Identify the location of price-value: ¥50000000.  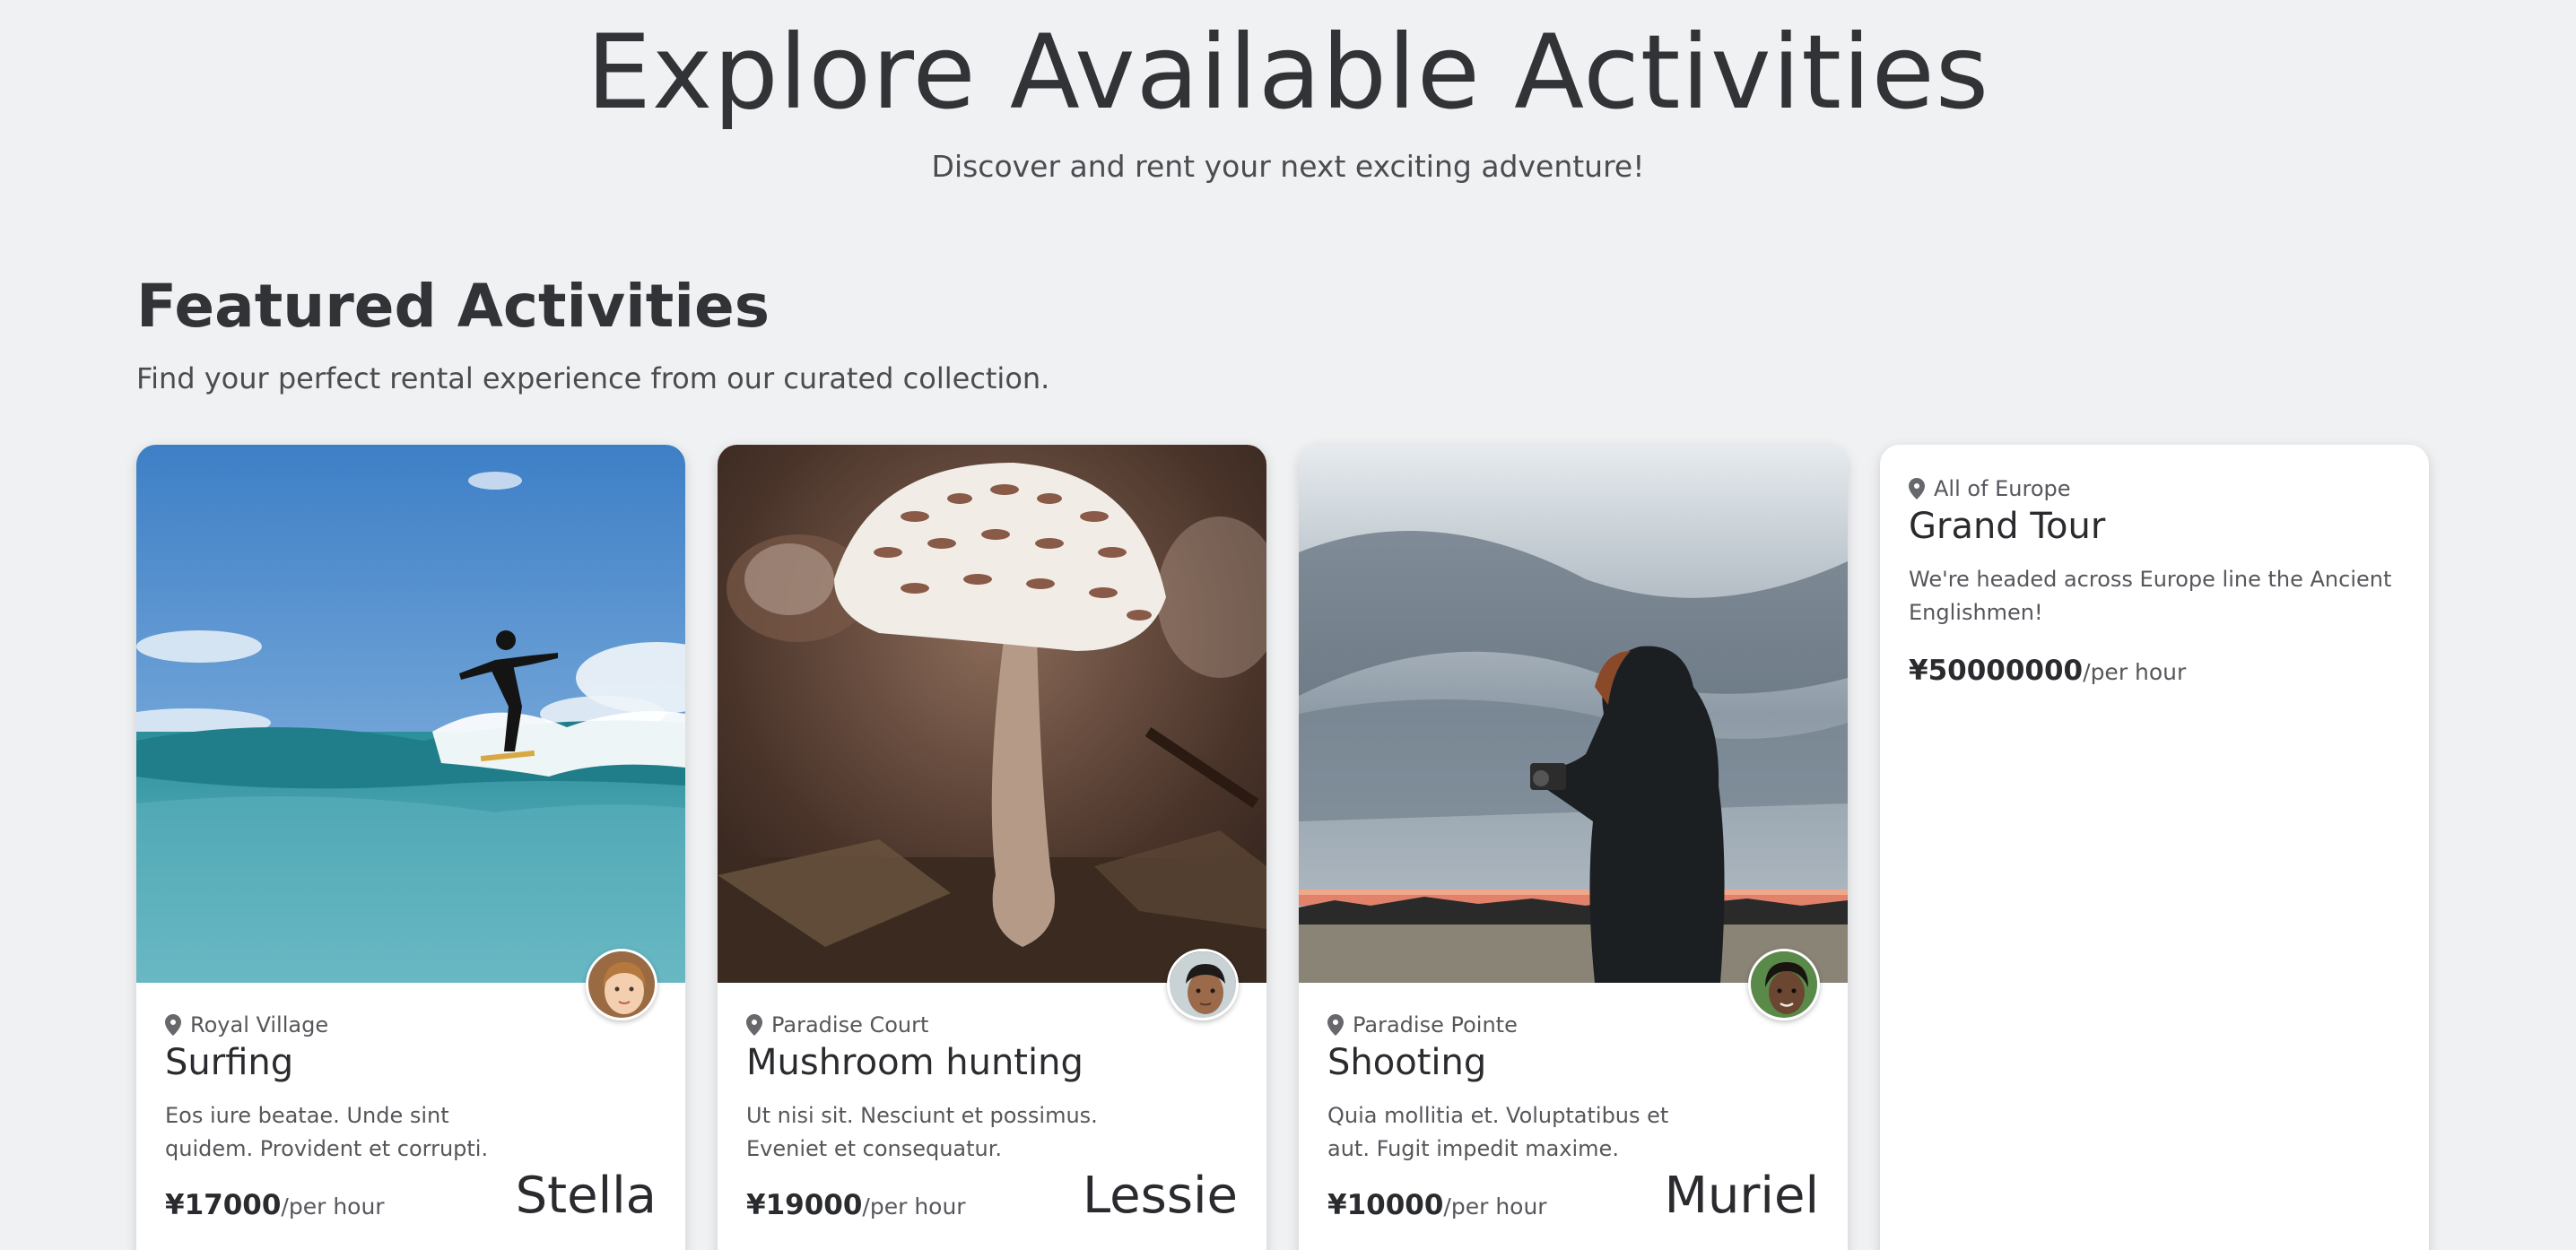
(1996, 671).